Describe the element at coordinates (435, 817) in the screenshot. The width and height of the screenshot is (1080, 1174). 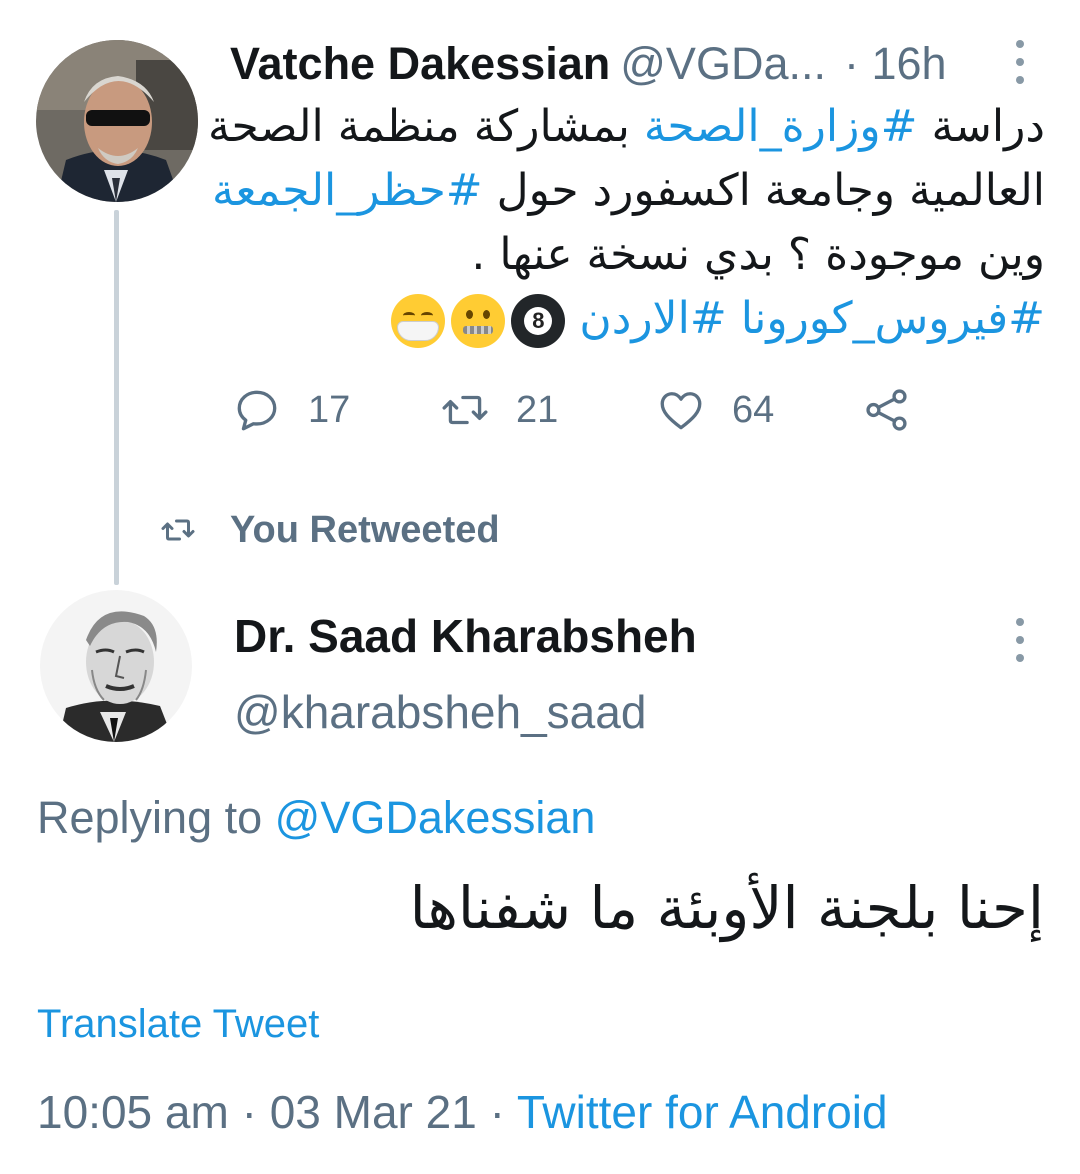
I see `mention-link: @VGDakessian` at that location.